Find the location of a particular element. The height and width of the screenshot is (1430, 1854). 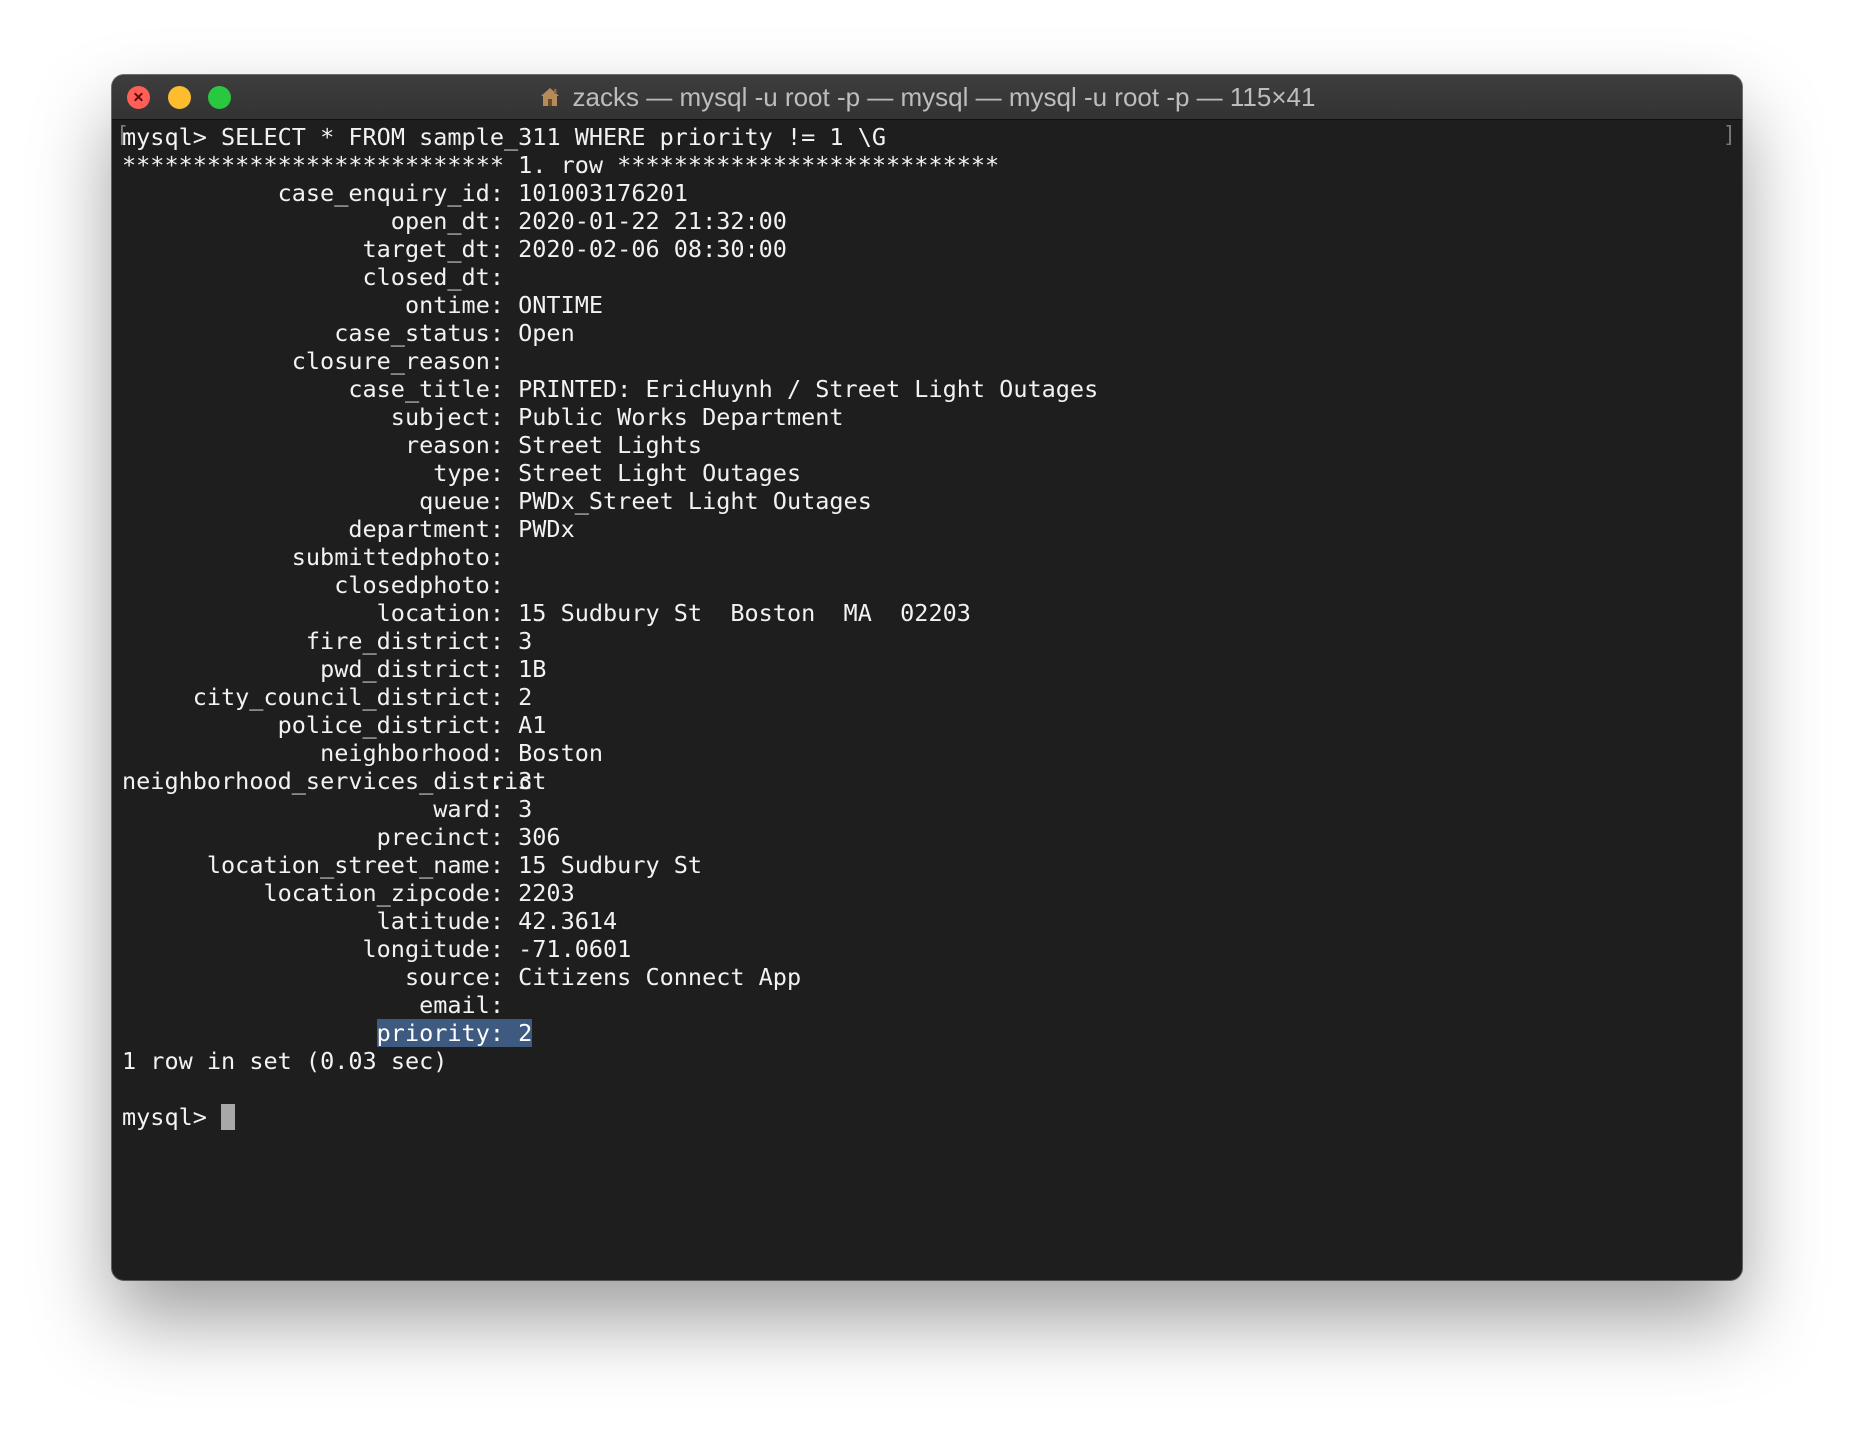

field-name: target_dt is located at coordinates (426, 249).